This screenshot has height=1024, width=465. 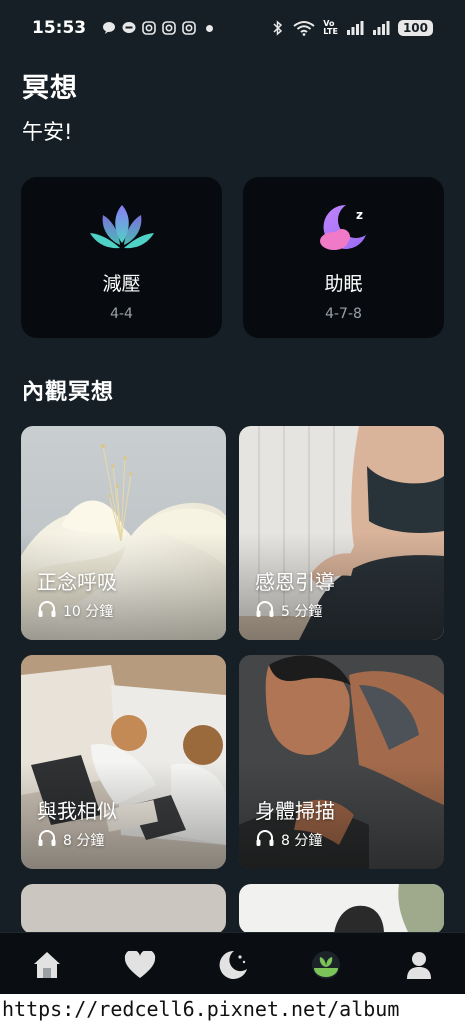 I want to click on meditation-meta: 10 分鐘, so click(x=75, y=611).